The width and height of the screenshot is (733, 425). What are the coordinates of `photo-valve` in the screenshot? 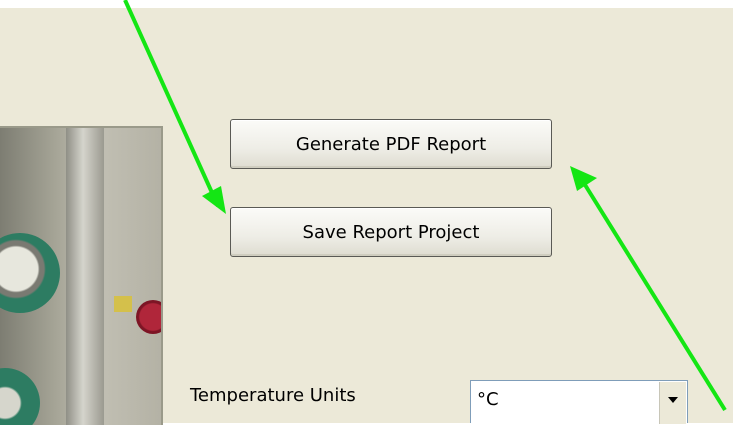 It's located at (148, 317).